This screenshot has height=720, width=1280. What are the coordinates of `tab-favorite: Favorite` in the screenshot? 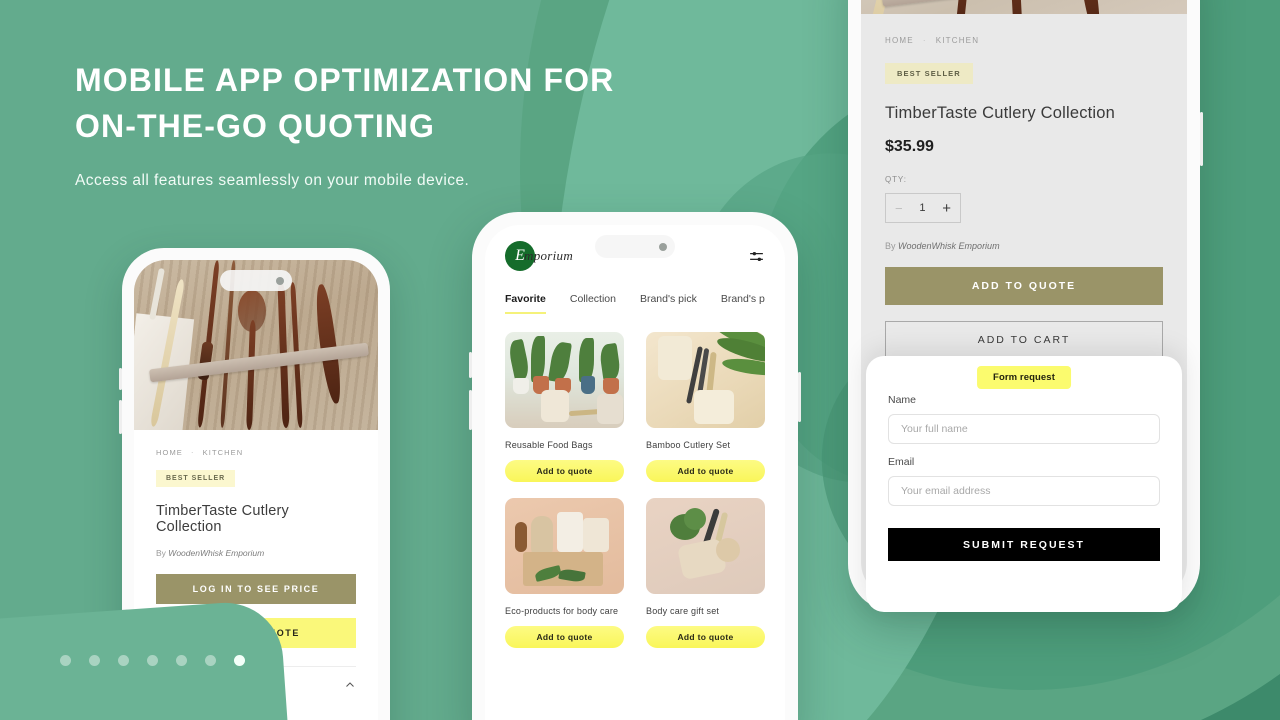 It's located at (525, 303).